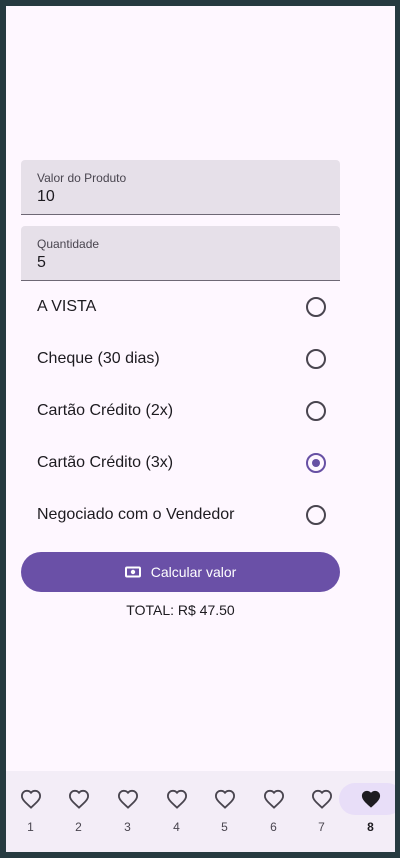 The image size is (400, 858). I want to click on price-field-label: Valor do Produto, so click(82, 178).